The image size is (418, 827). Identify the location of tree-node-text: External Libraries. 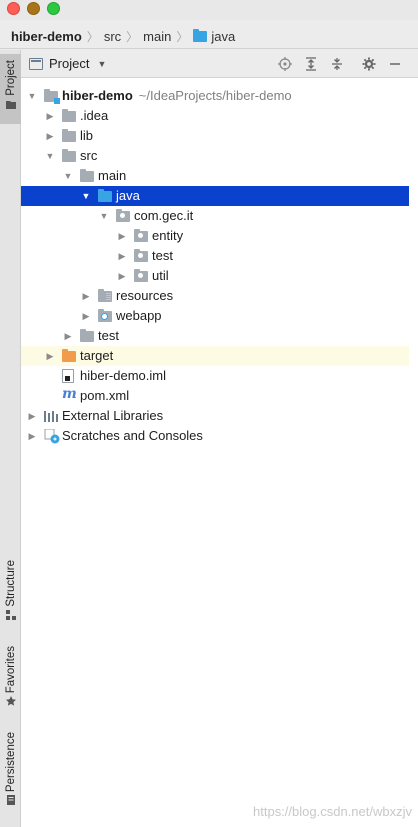
(113, 415).